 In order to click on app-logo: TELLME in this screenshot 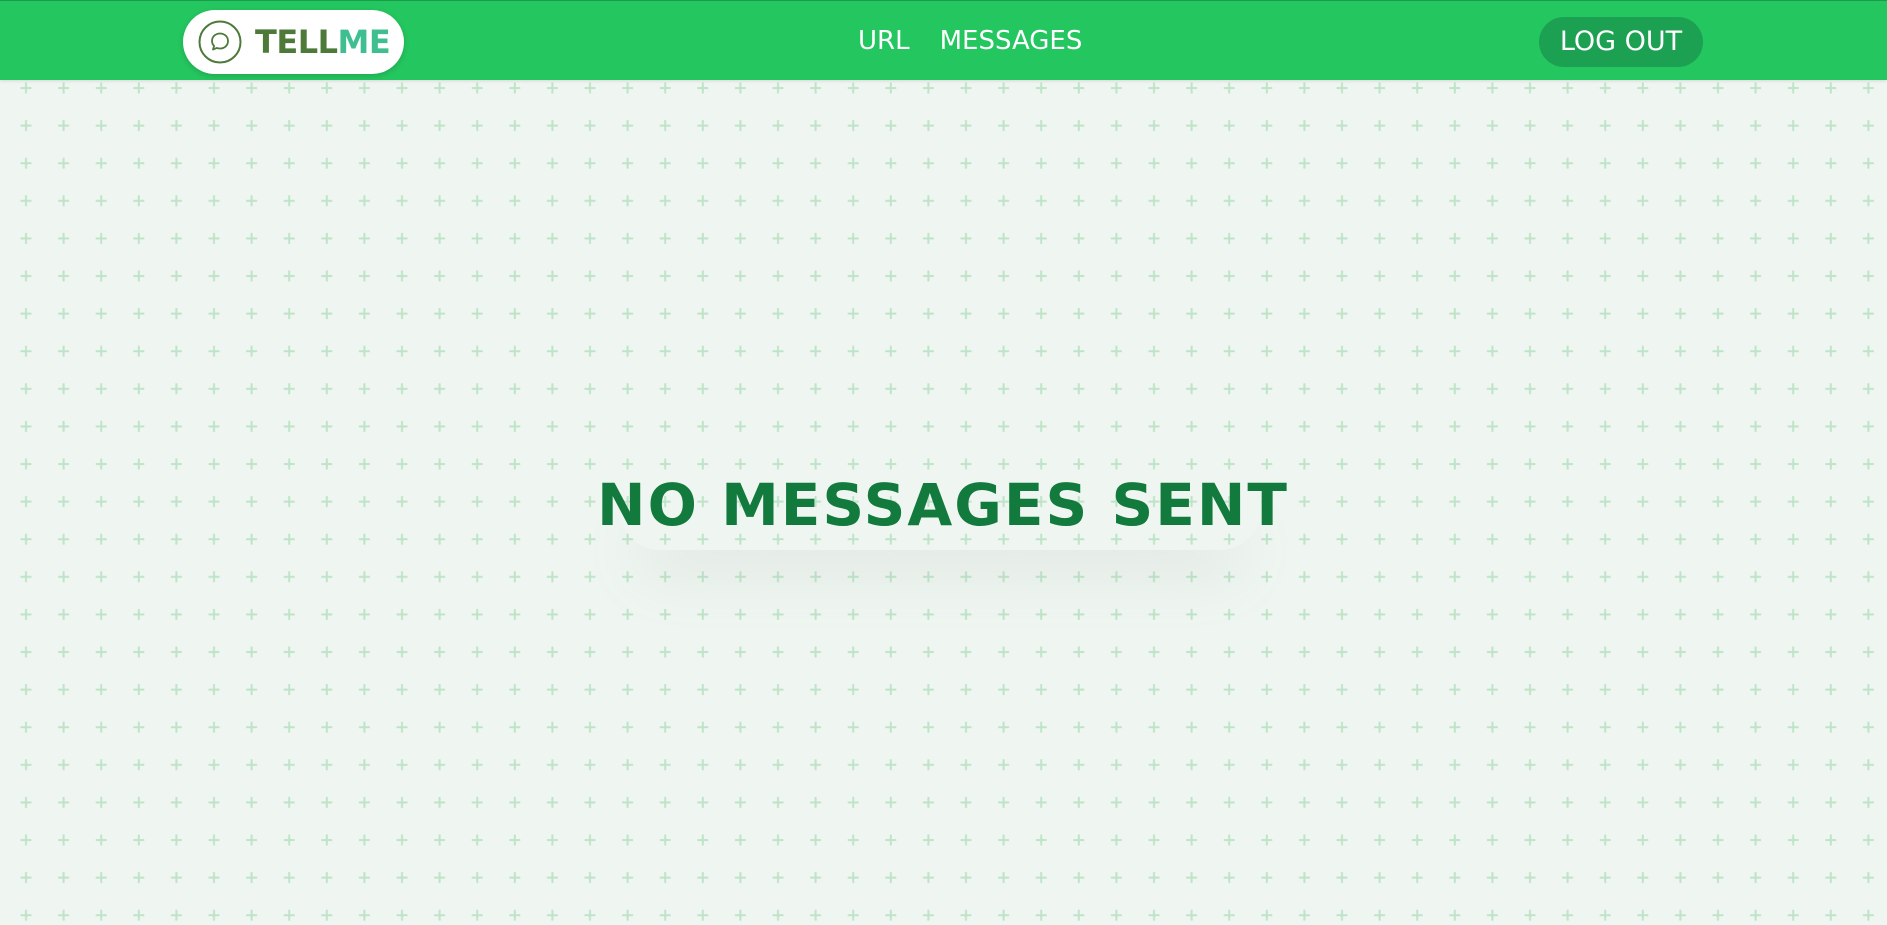, I will do `click(293, 42)`.